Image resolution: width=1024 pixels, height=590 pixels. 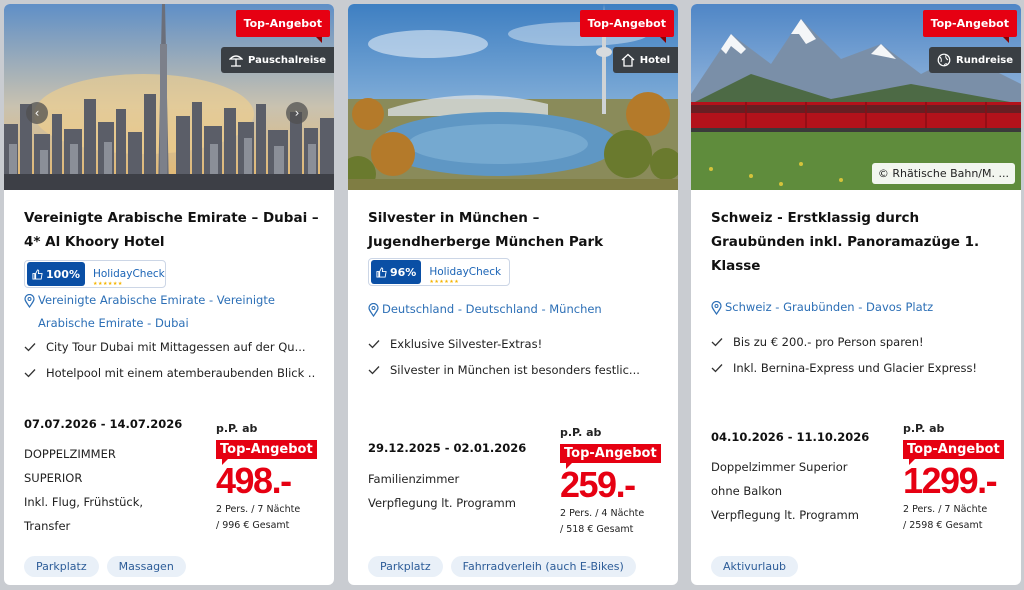 What do you see at coordinates (943, 525) in the screenshot?
I see `price-total: / 2598 € Gesamt` at bounding box center [943, 525].